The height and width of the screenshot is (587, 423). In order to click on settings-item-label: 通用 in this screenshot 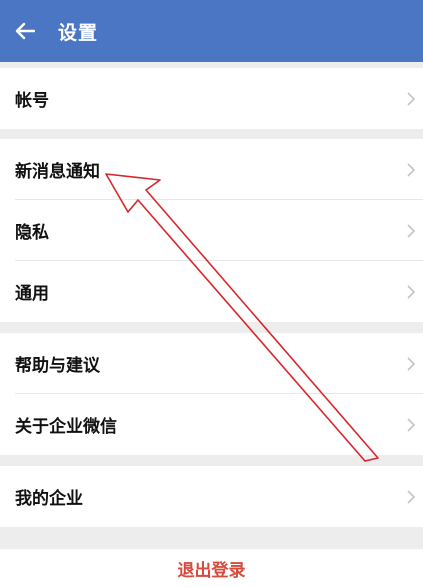, I will do `click(32, 294)`.